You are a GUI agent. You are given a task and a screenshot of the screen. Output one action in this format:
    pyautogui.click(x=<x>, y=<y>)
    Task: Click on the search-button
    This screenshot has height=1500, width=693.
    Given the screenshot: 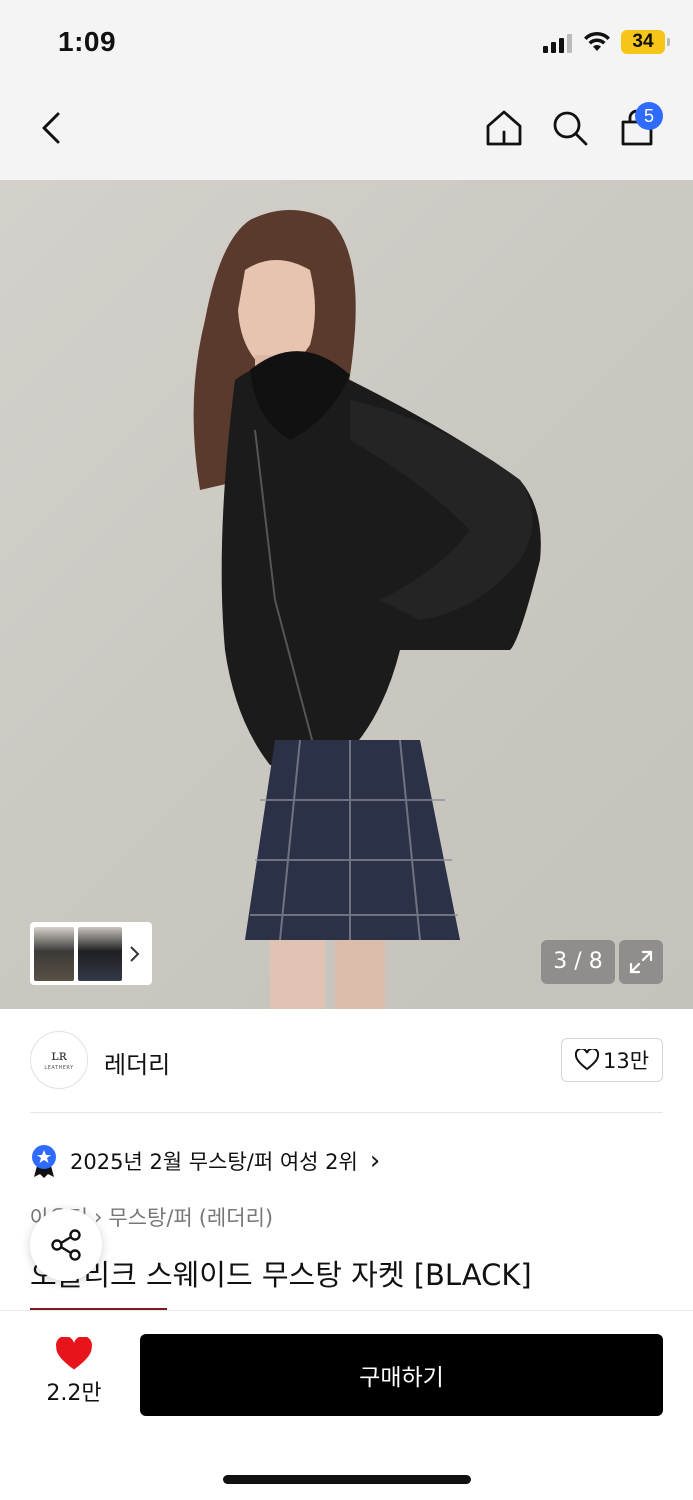 What is the action you would take?
    pyautogui.click(x=570, y=128)
    